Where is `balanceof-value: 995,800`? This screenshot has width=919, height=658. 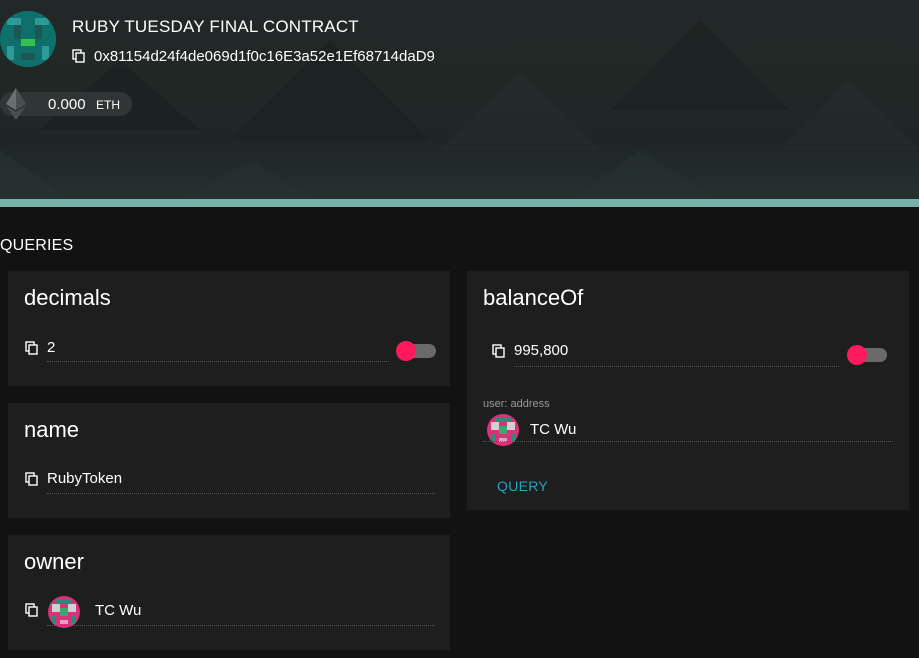 balanceof-value: 995,800 is located at coordinates (541, 350).